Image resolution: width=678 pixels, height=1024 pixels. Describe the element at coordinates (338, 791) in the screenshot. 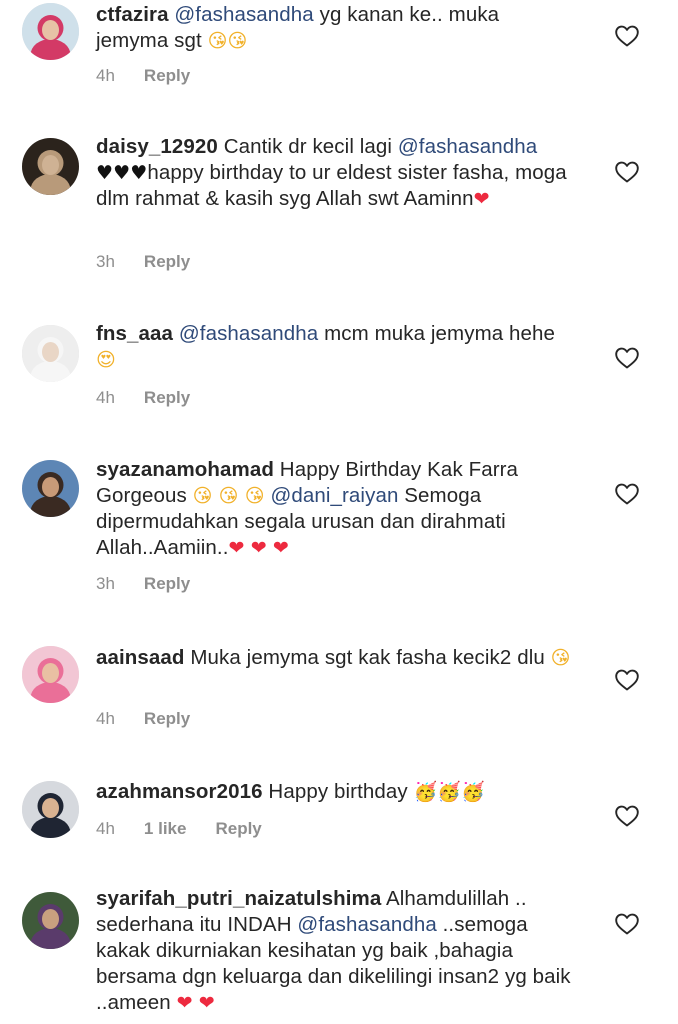

I see `comment-body: Happy birthday` at that location.